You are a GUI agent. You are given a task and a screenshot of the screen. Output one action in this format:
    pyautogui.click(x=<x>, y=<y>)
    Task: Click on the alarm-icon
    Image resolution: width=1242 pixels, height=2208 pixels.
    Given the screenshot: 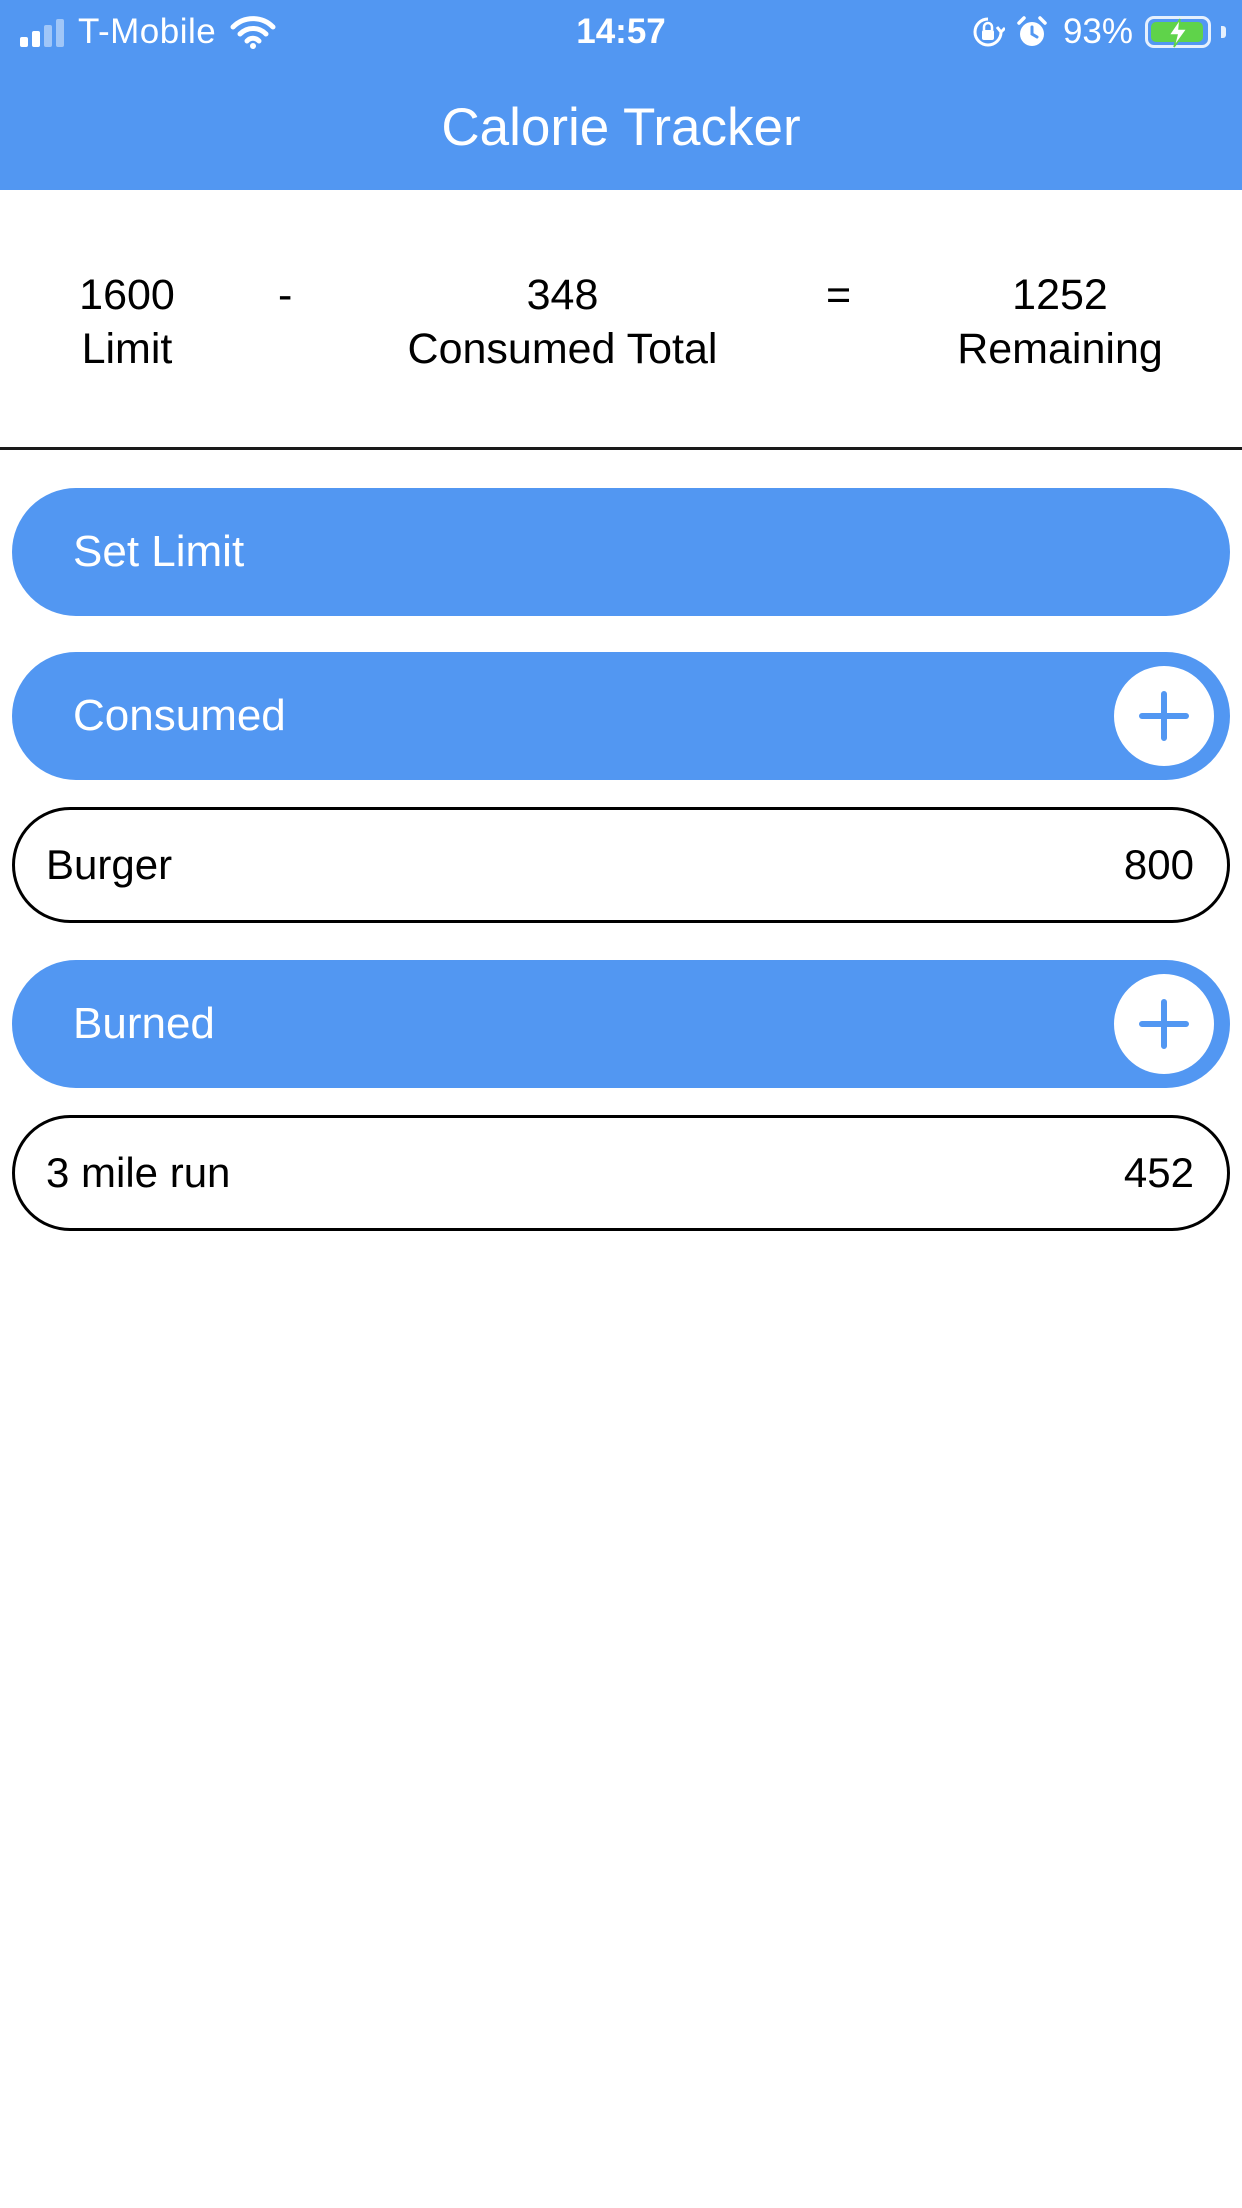 What is the action you would take?
    pyautogui.click(x=1032, y=31)
    